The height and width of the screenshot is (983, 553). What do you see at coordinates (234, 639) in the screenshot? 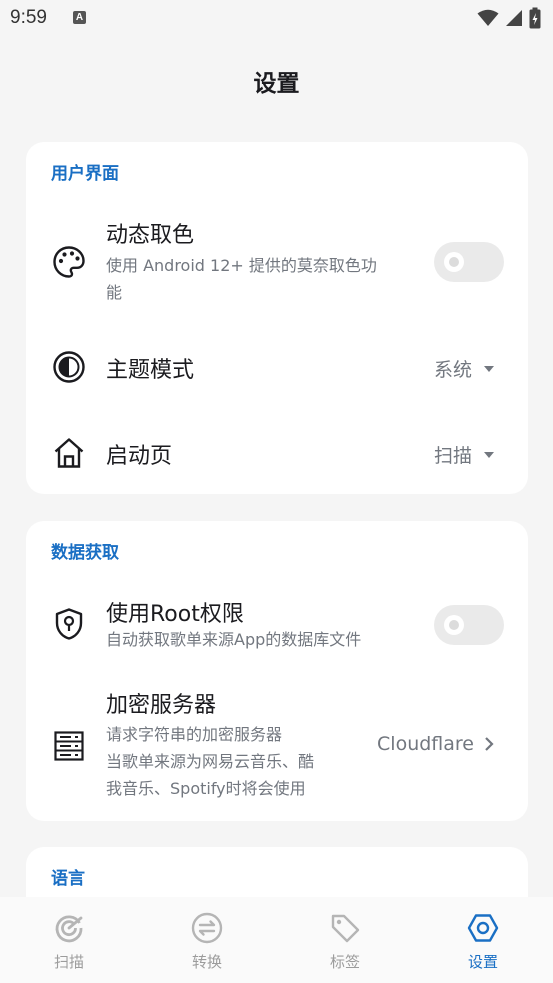
I see `root-permission-description: 自动获取歌单来源App的数据库文件` at bounding box center [234, 639].